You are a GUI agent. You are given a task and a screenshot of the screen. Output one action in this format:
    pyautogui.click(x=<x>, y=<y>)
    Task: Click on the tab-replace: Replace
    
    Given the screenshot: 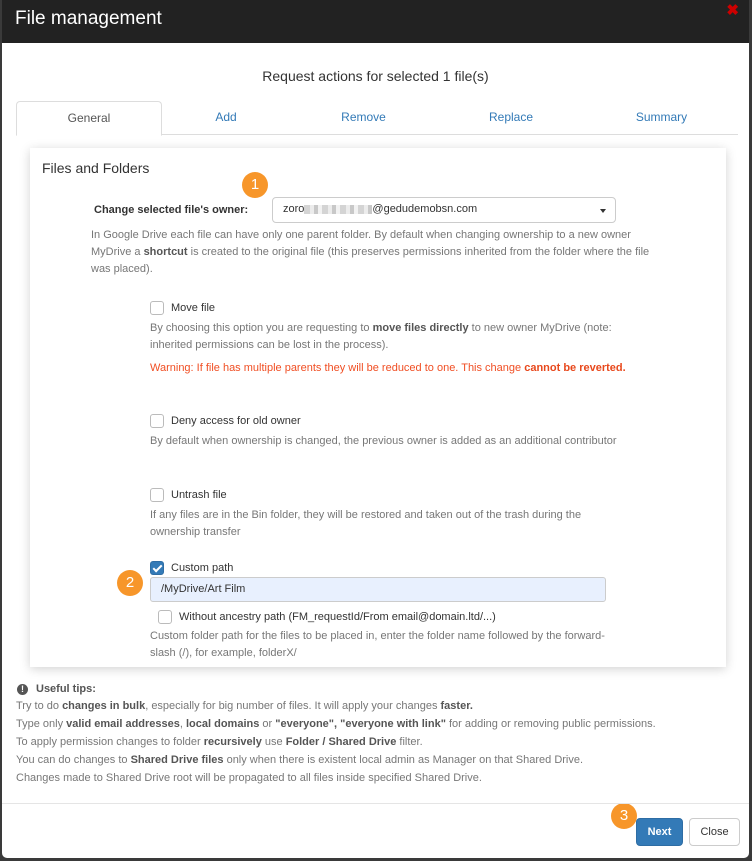 What is the action you would take?
    pyautogui.click(x=511, y=118)
    